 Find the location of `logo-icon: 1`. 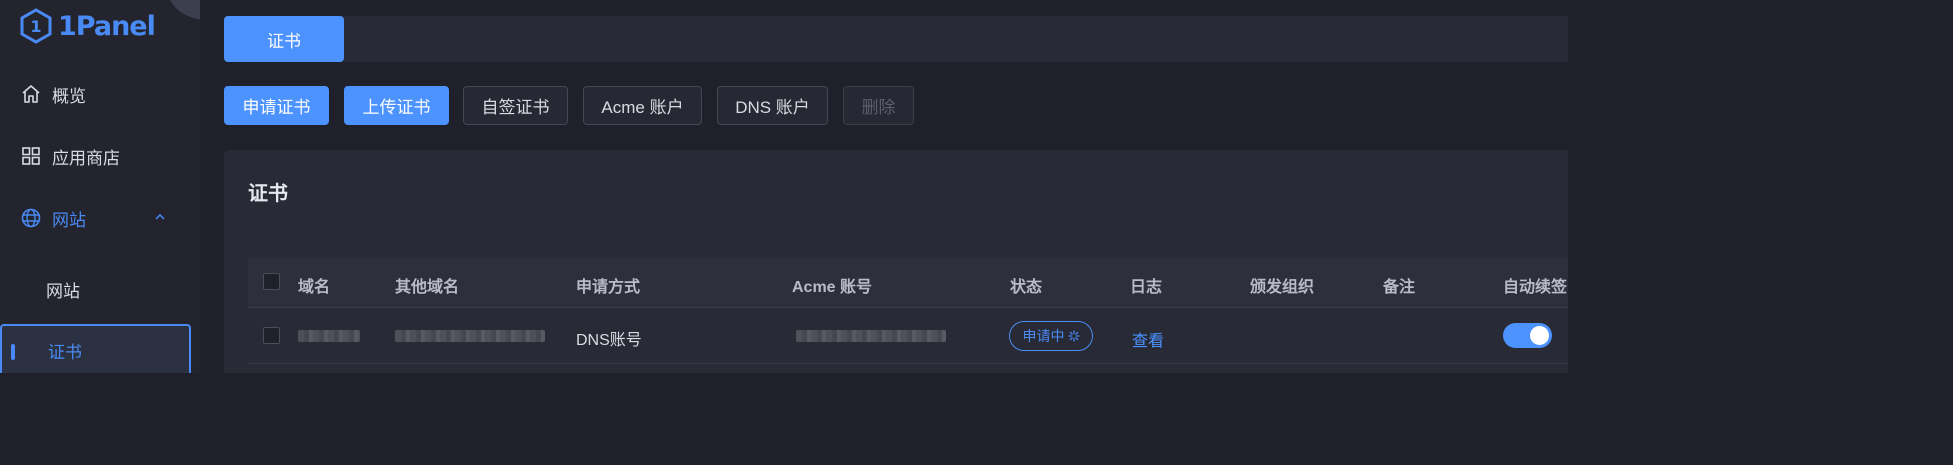

logo-icon: 1 is located at coordinates (36, 26).